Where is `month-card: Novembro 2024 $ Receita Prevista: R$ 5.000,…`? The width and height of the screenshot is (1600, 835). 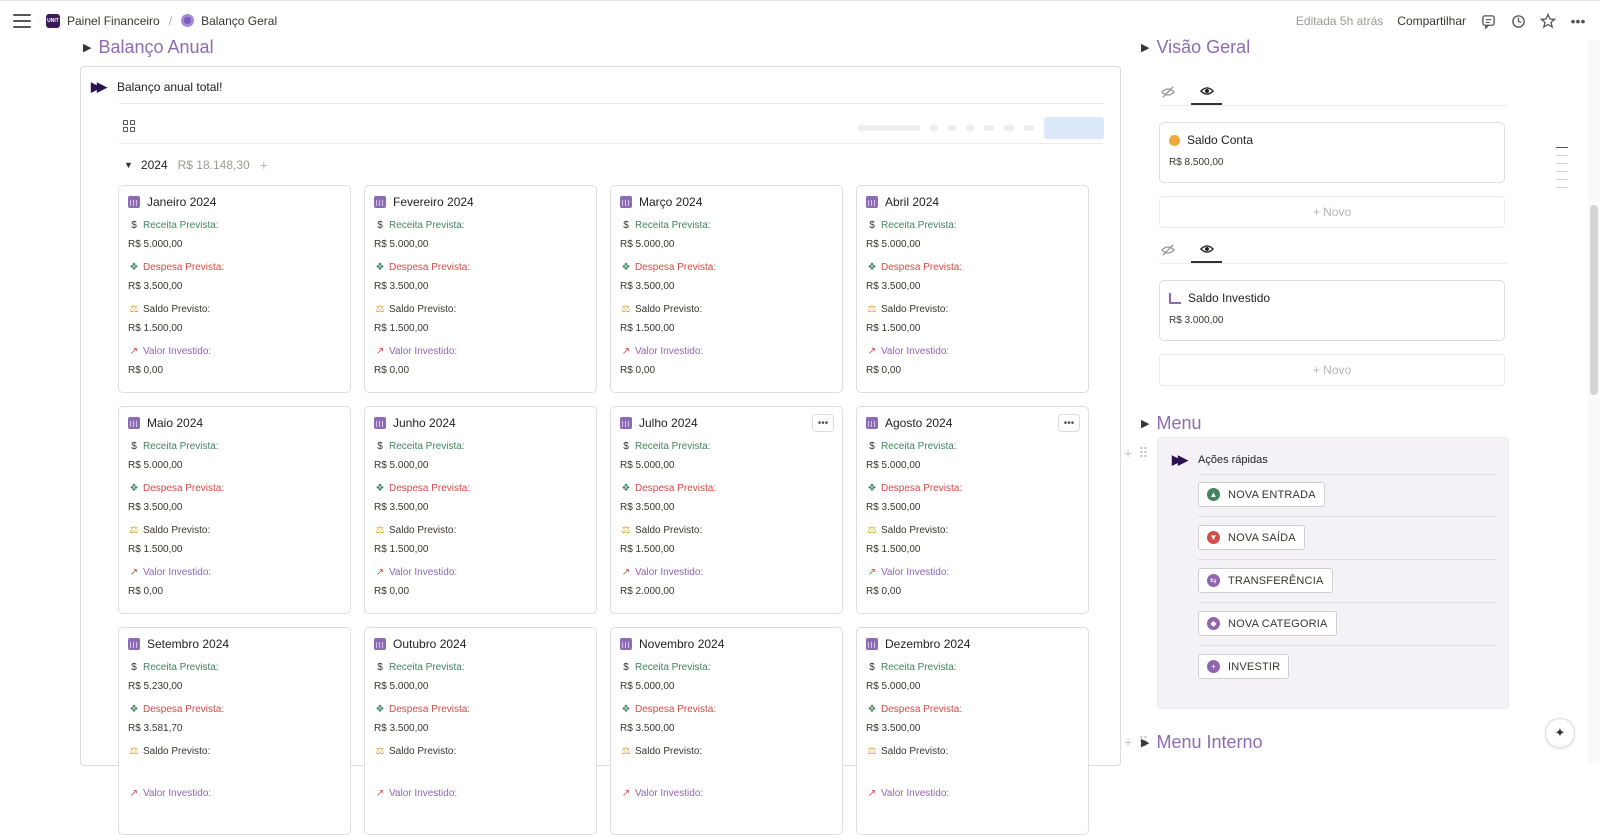
month-card: Novembro 2024 $ Receita Prevista: R$ 5.000,… is located at coordinates (726, 731).